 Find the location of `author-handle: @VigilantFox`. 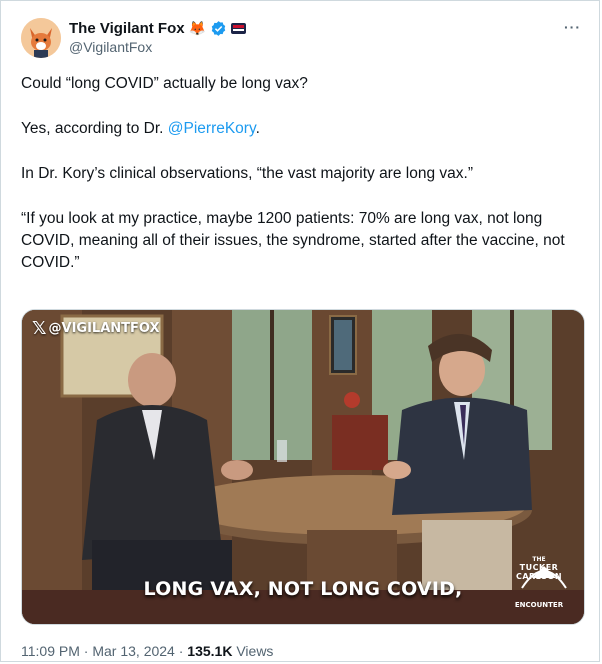

author-handle: @VigilantFox is located at coordinates (110, 47).